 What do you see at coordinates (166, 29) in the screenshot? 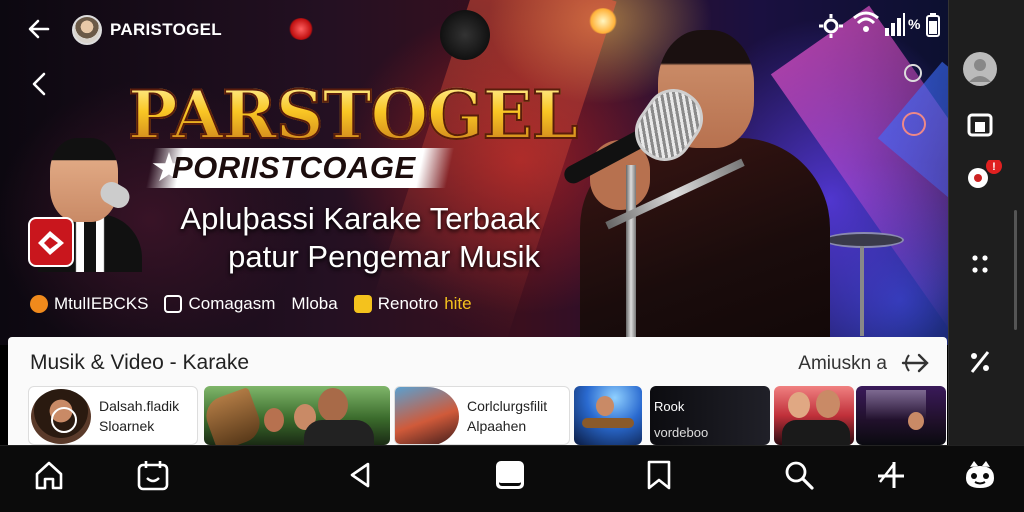
I see `app-title: PARISTOGEL` at bounding box center [166, 29].